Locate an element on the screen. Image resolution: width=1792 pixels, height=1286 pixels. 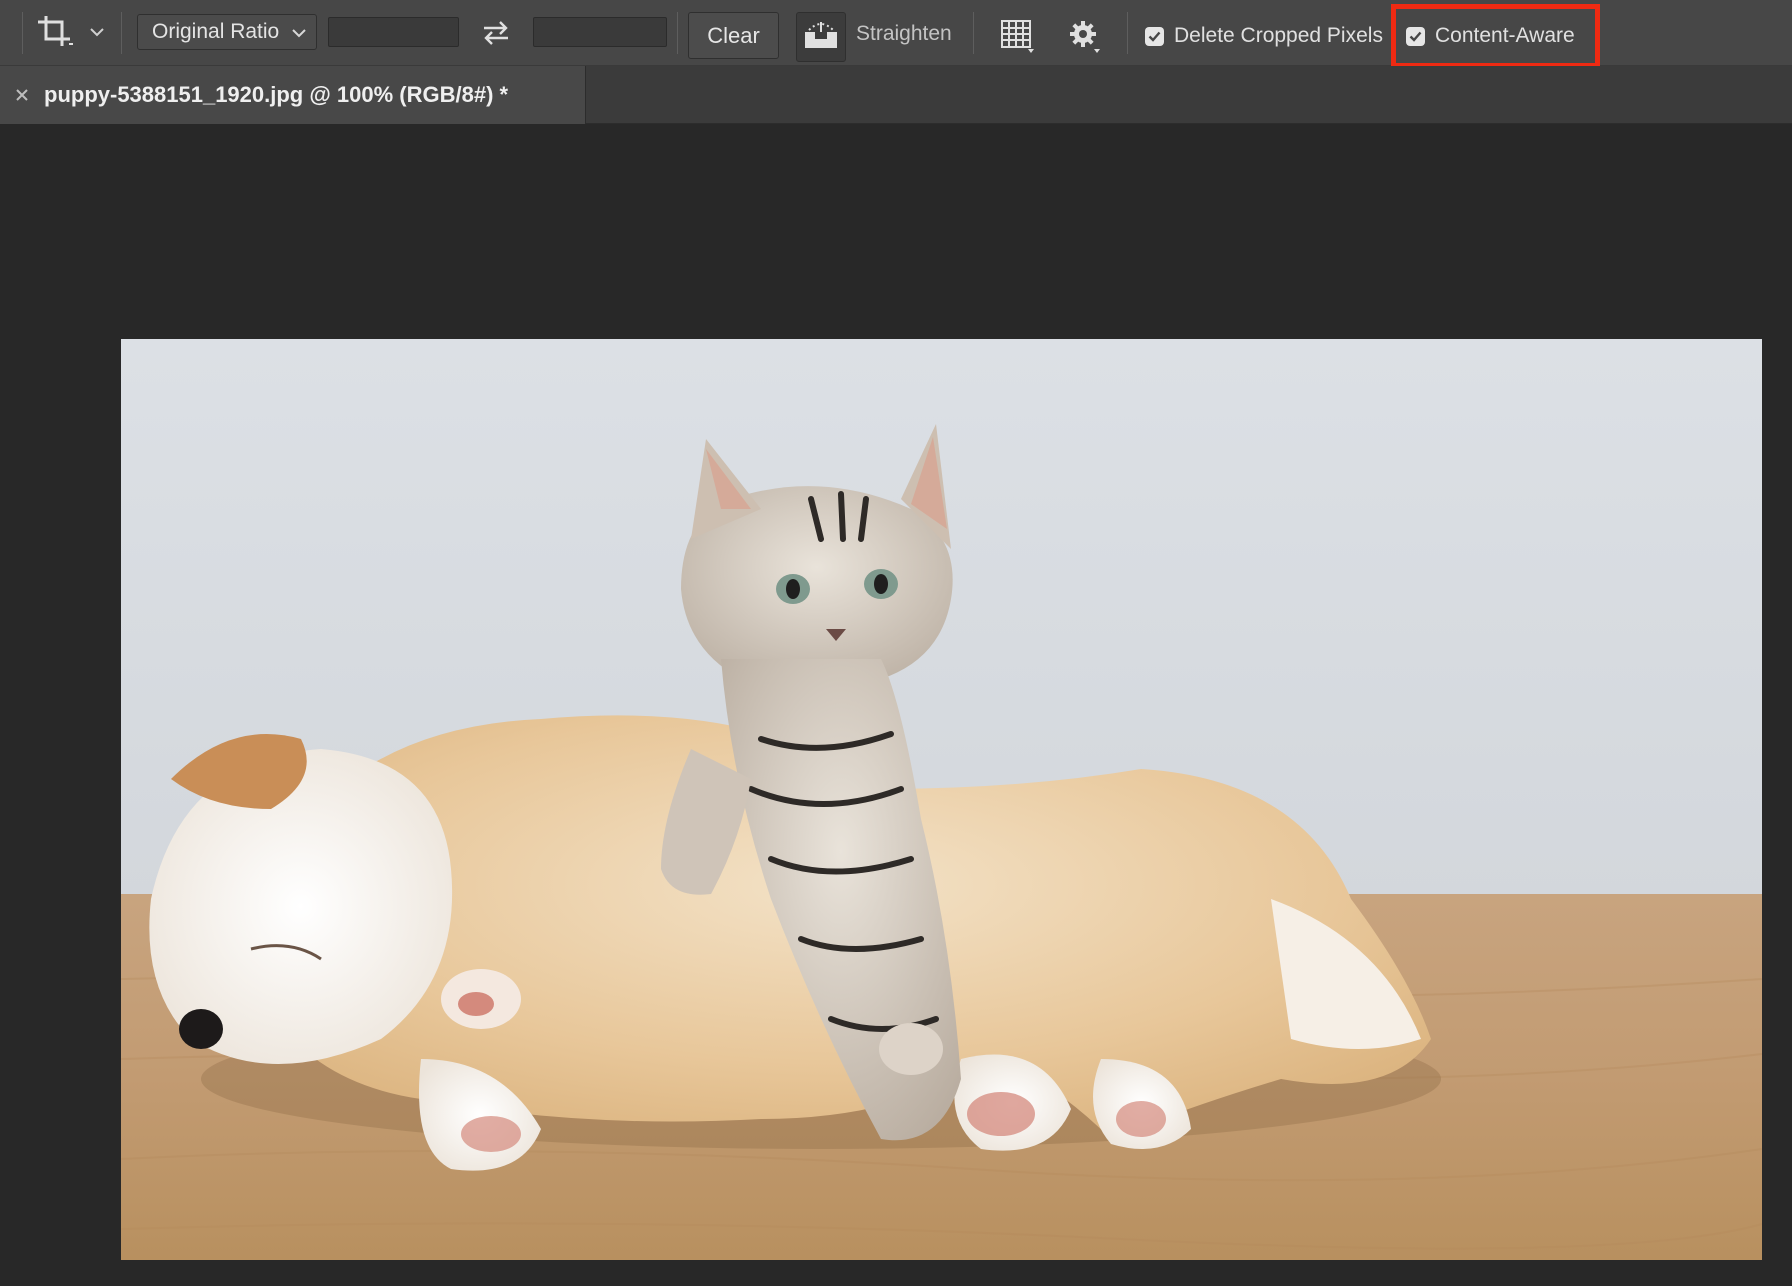
document-tab-title: puppy-5388151_1920.jpg @ 100% (RGB/8#) * is located at coordinates (276, 94).